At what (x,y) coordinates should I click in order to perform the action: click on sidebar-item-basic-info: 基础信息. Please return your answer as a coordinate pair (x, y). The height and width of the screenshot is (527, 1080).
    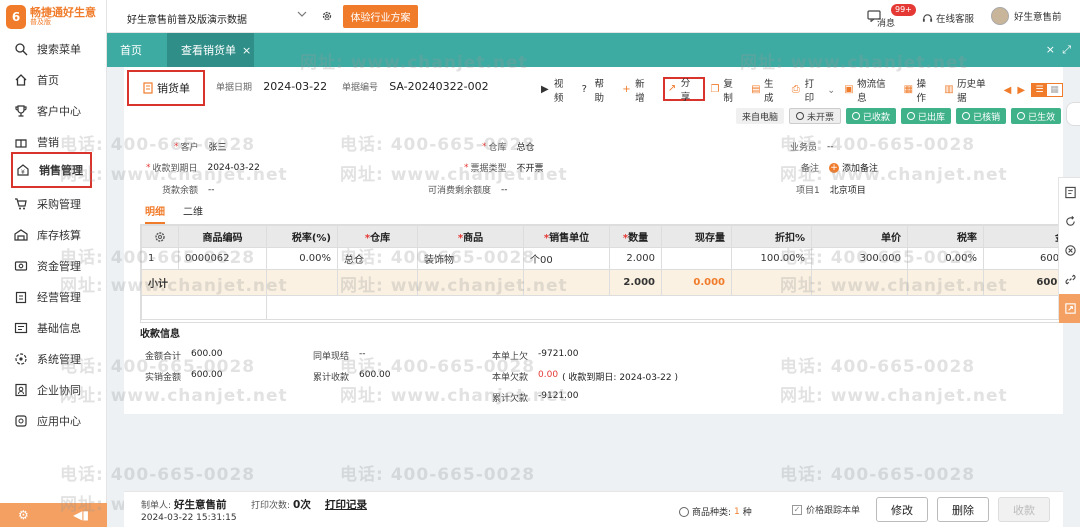
    Looking at the image, I should click on (53, 327).